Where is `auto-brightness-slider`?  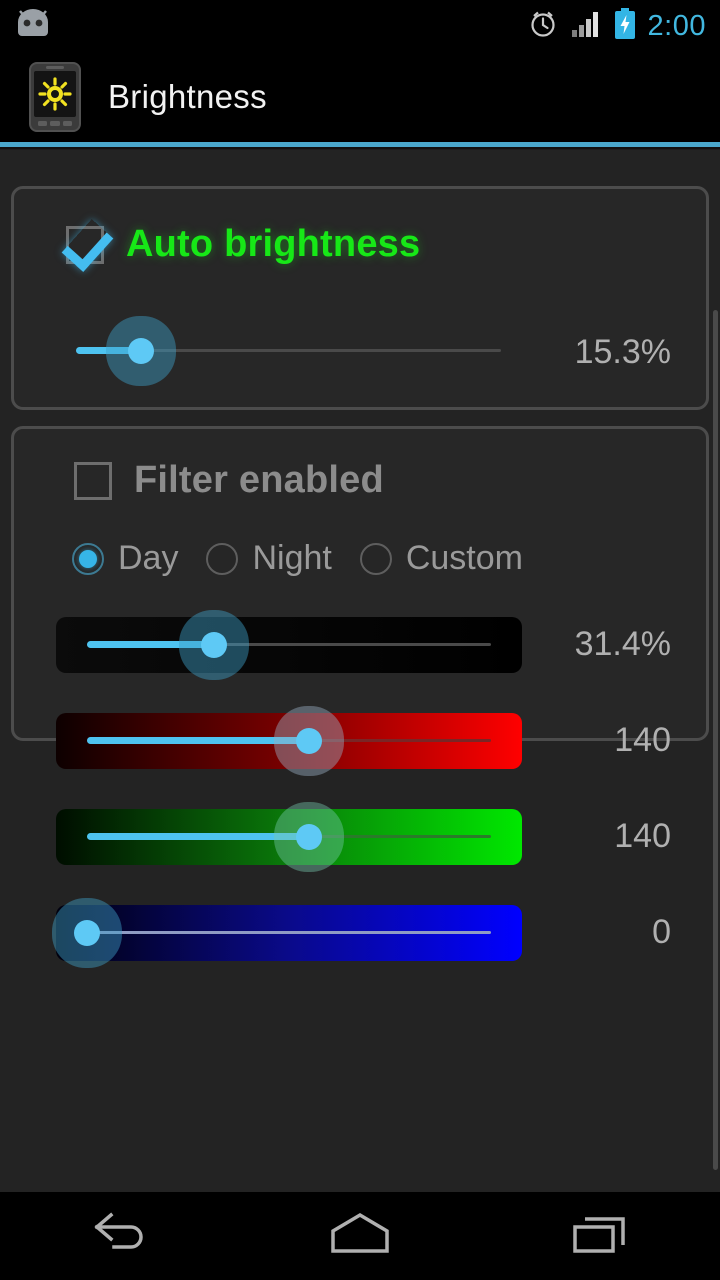
auto-brightness-slider is located at coordinates (264, 351).